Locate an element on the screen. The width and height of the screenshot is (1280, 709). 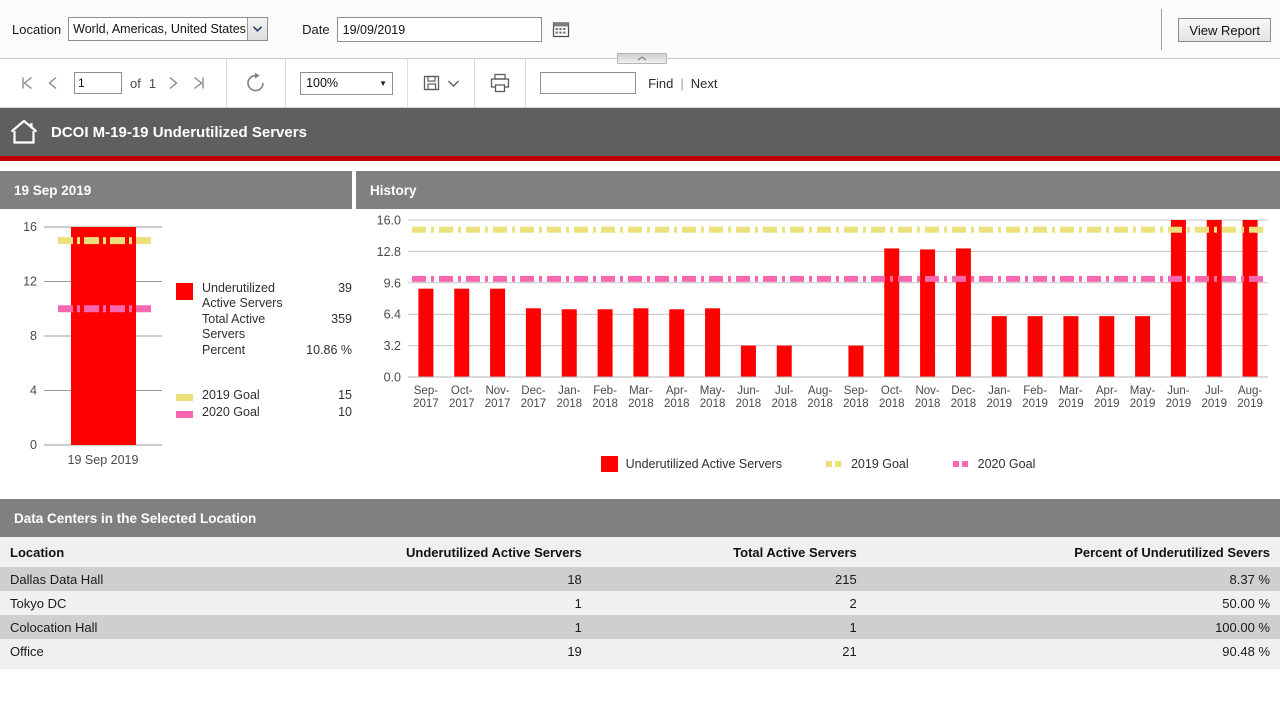
x-tick-label: 2017 is located at coordinates (462, 404).